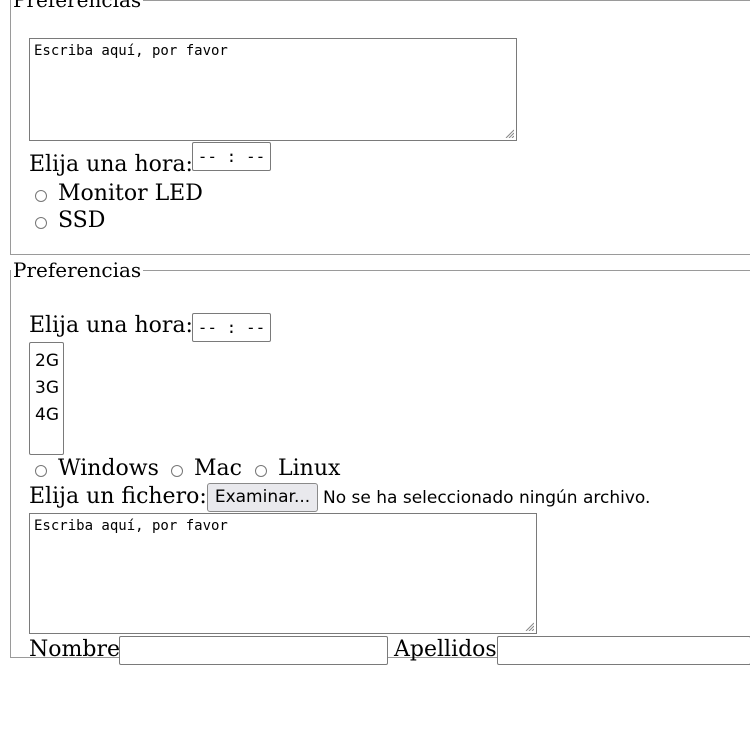 The image size is (750, 750). What do you see at coordinates (177, 471) in the screenshot?
I see `radio-mac` at bounding box center [177, 471].